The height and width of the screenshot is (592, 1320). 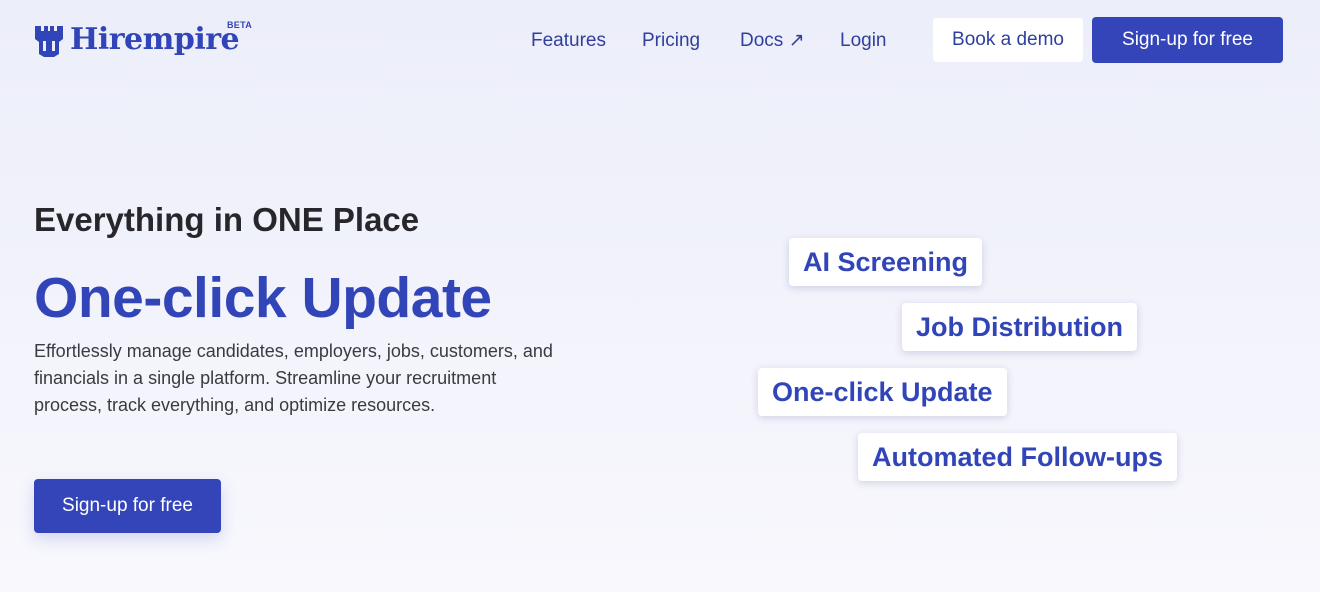 I want to click on nav-features: Features, so click(x=568, y=41).